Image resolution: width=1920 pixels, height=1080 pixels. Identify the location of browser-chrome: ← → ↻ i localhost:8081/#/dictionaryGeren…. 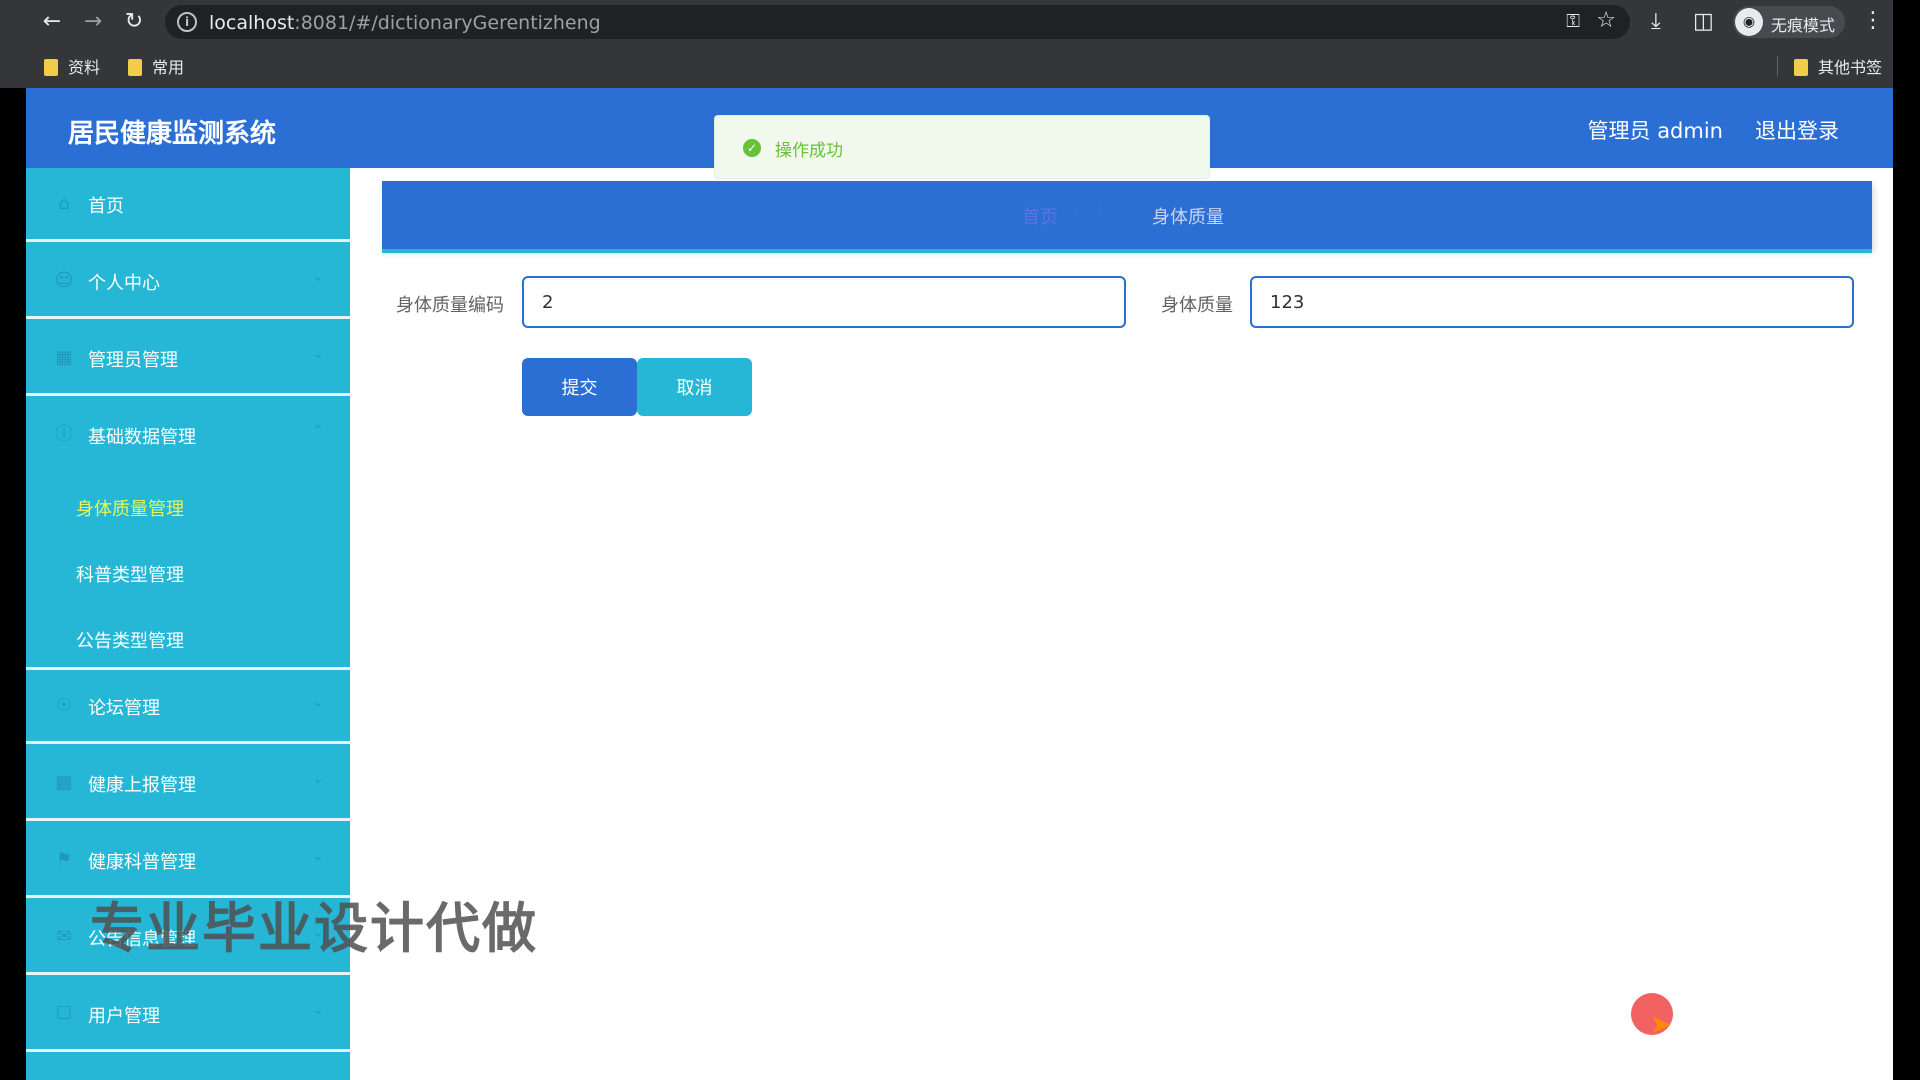
(946, 44).